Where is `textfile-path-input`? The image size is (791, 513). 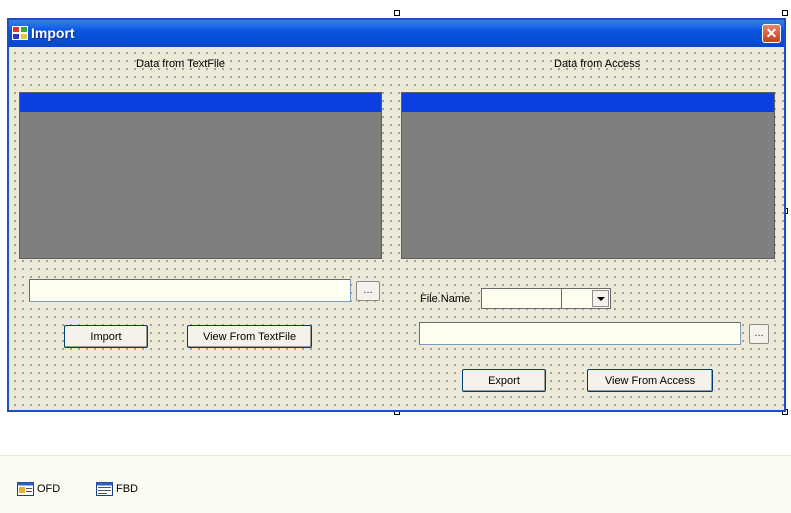
textfile-path-input is located at coordinates (190, 290).